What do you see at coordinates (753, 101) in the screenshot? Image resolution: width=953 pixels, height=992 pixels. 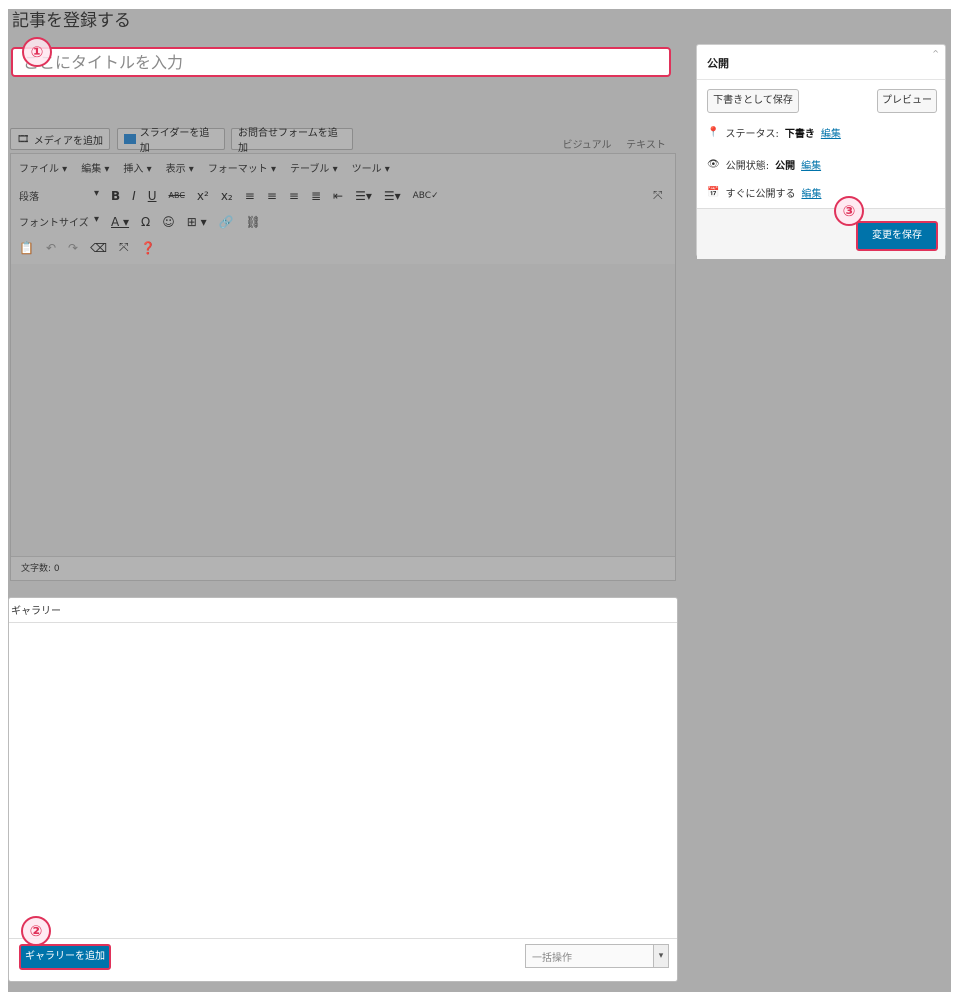 I see `save-draft-button: 下書きとして保存` at bounding box center [753, 101].